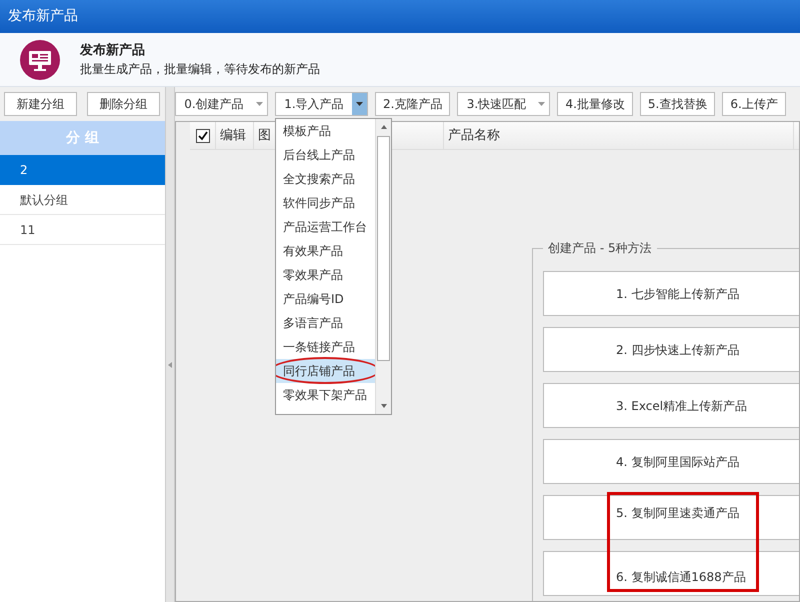  Describe the element at coordinates (678, 104) in the screenshot. I see `toolbar-button: 5.查找替换` at that location.